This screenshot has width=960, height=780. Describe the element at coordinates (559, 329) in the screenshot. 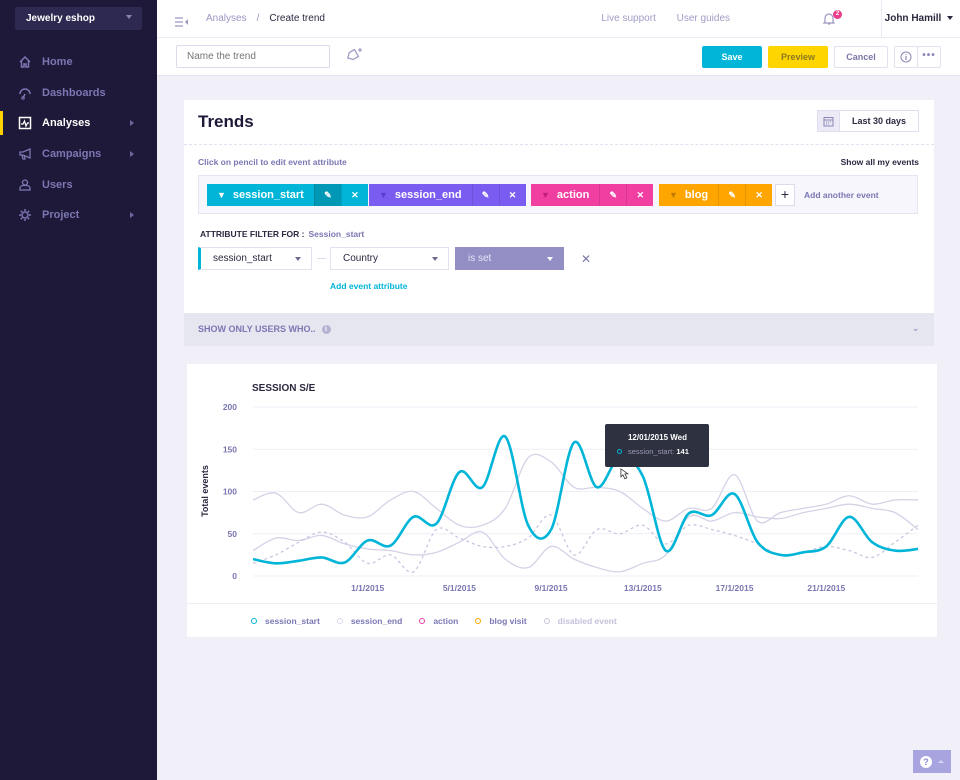

I see `show-only-users-section: SHOW ONLY USERS WHO.. i ⌄` at that location.